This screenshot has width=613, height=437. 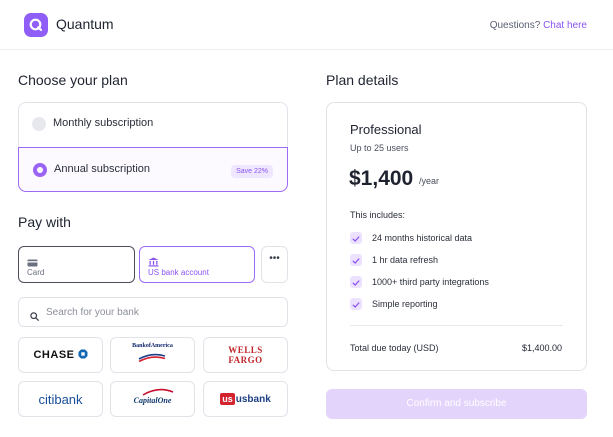 What do you see at coordinates (456, 325) in the screenshot?
I see `divider` at bounding box center [456, 325].